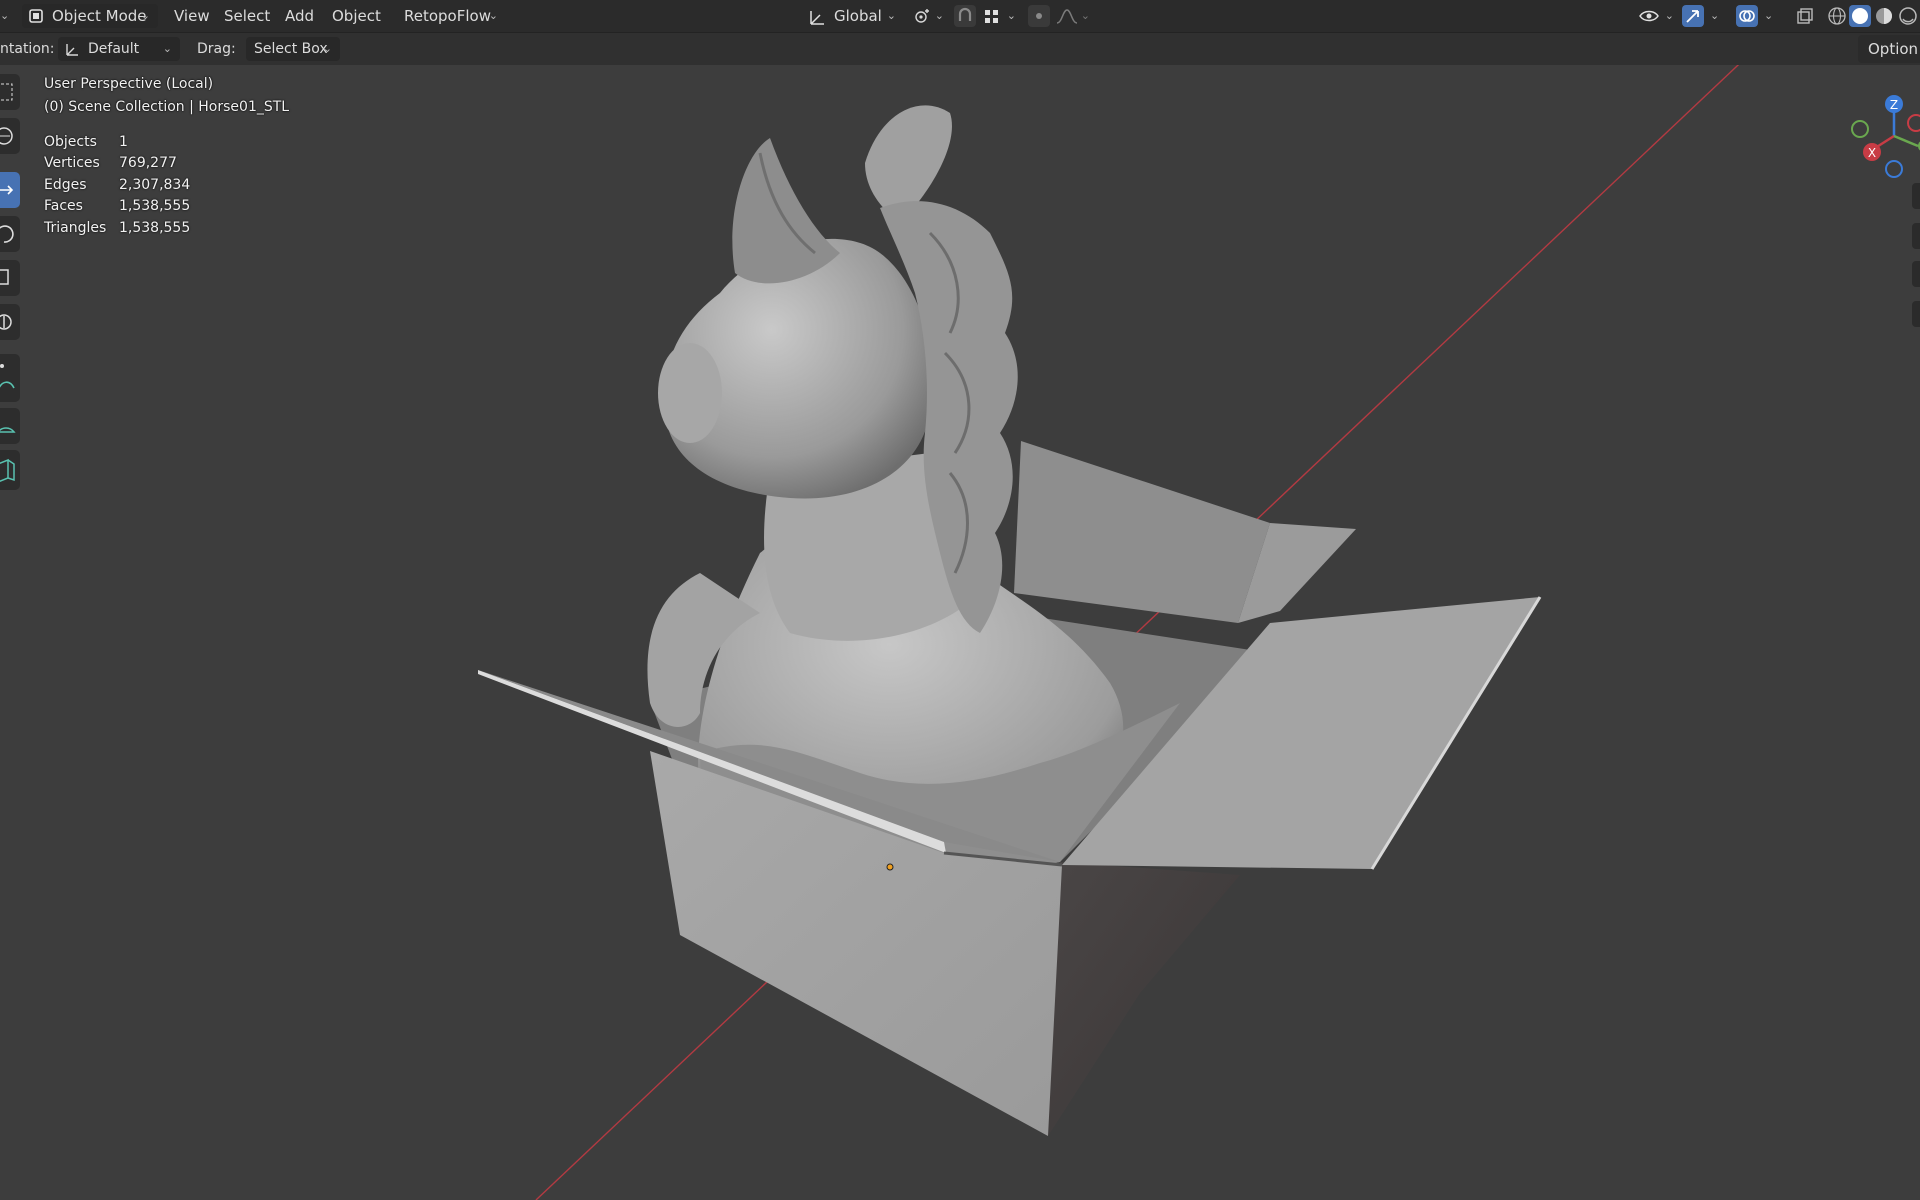 The width and height of the screenshot is (1920, 1200). Describe the element at coordinates (1142, 532) in the screenshot. I see `box-back-flap` at that location.